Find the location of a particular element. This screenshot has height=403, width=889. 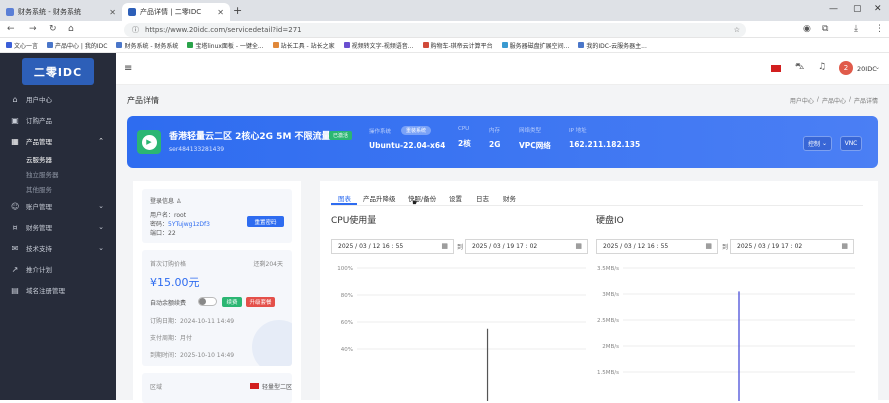

puzzle-icon: ⧉ is located at coordinates (825, 29).